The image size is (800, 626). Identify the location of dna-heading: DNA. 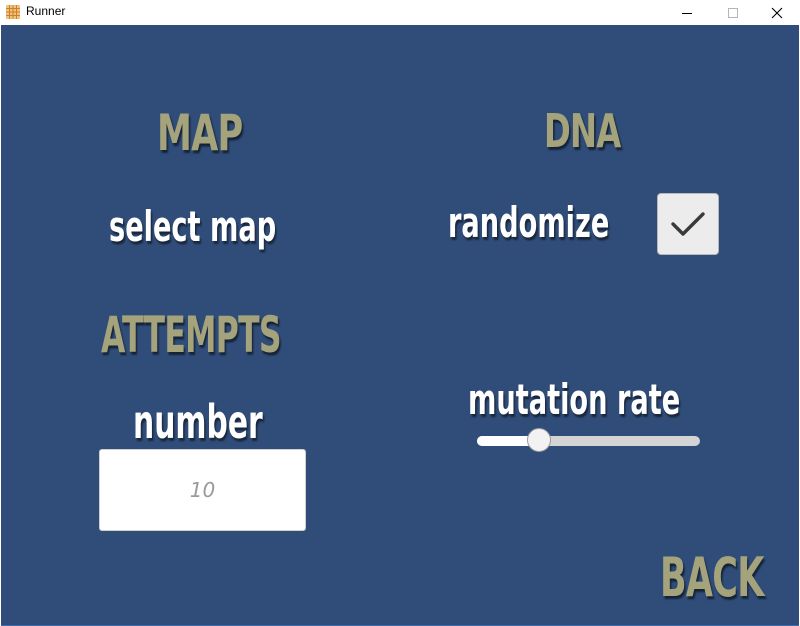
(582, 131).